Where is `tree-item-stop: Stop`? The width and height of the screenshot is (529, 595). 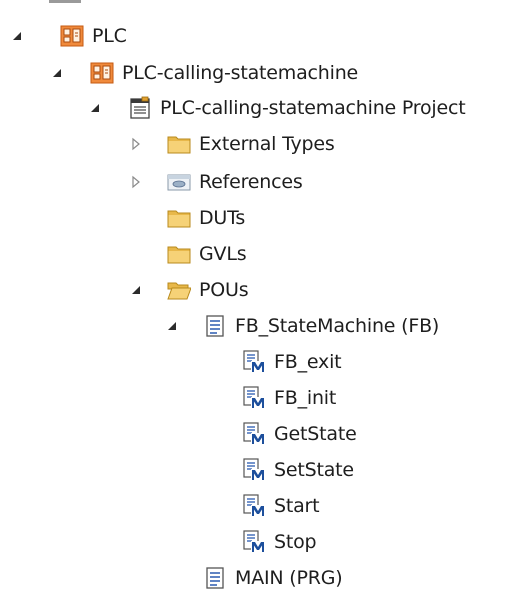
tree-item-stop: Stop is located at coordinates (279, 542).